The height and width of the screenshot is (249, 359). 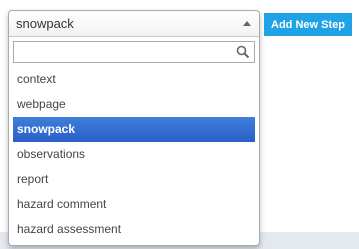 What do you see at coordinates (134, 104) in the screenshot?
I see `option-webpage: webpage` at bounding box center [134, 104].